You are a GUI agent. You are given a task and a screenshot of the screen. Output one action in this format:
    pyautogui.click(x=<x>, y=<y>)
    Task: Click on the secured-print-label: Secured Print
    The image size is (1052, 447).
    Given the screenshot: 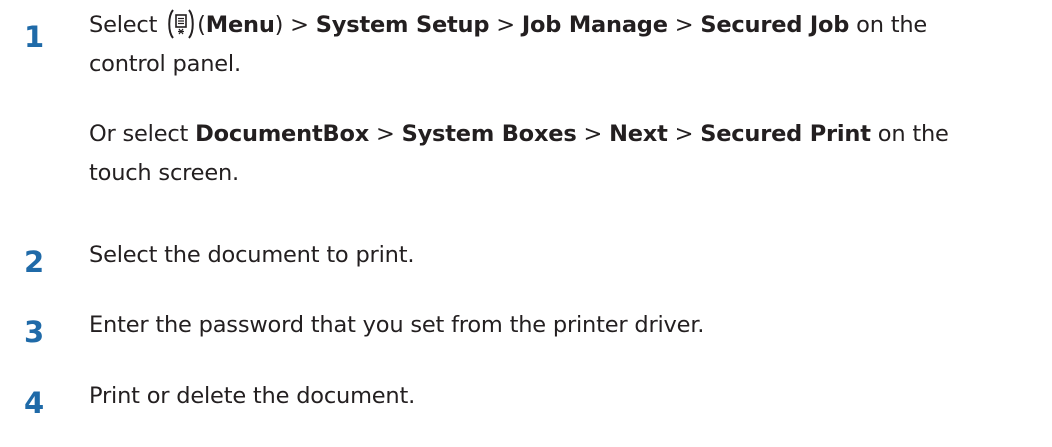 What is the action you would take?
    pyautogui.click(x=785, y=134)
    